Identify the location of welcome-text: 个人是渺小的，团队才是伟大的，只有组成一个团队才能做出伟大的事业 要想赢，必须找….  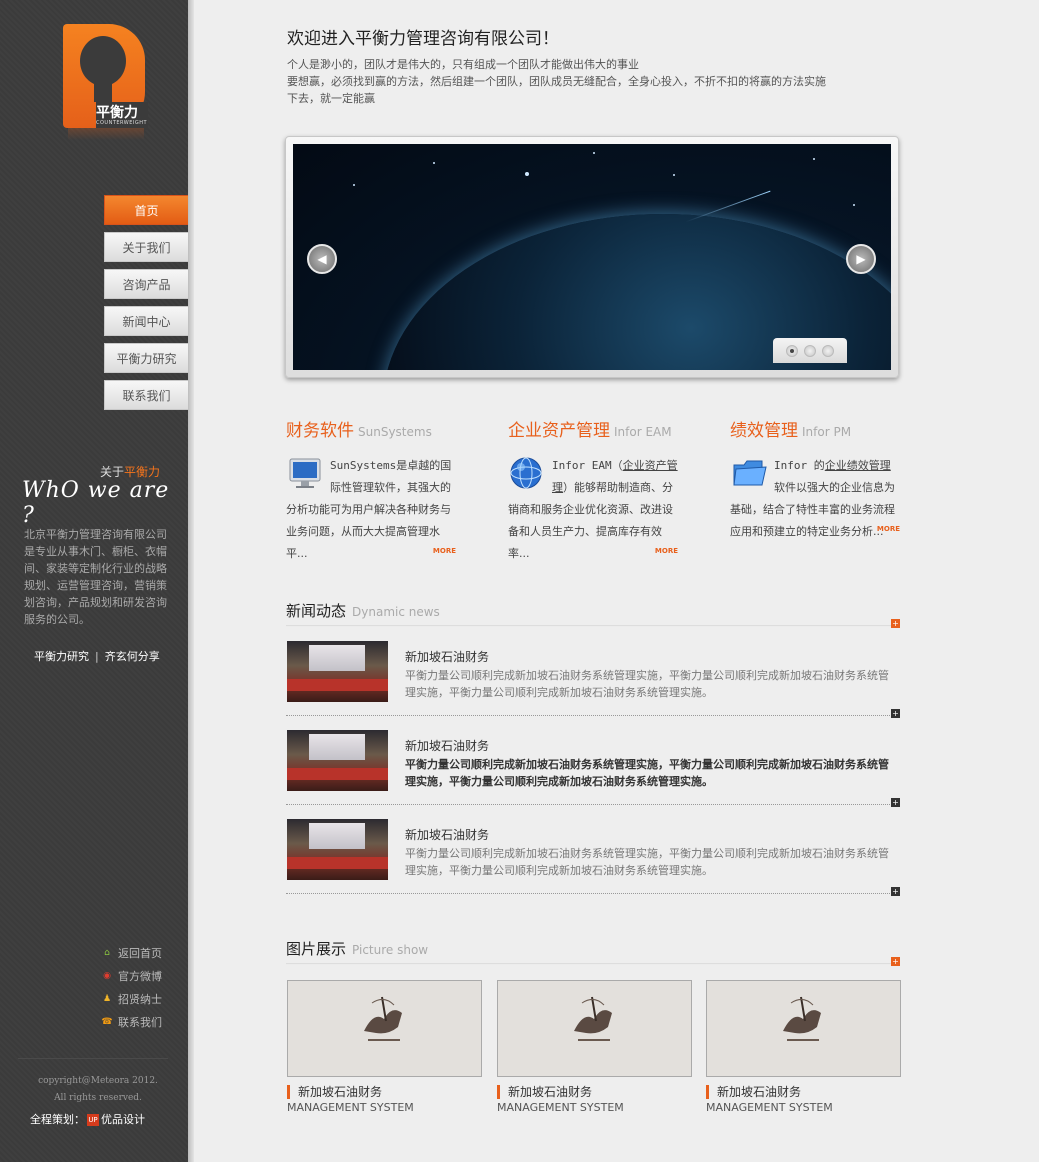
(572, 81).